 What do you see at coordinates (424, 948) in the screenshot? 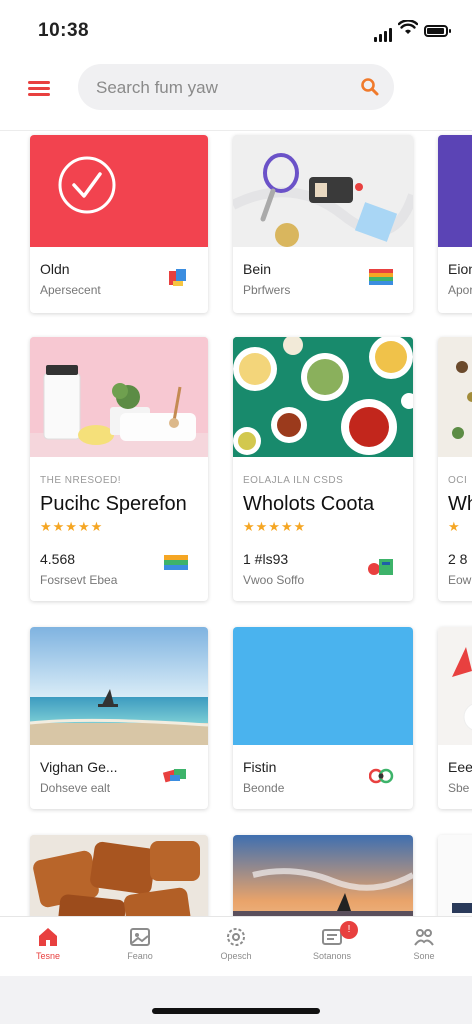
I see `tab-profile: Sone` at bounding box center [424, 948].